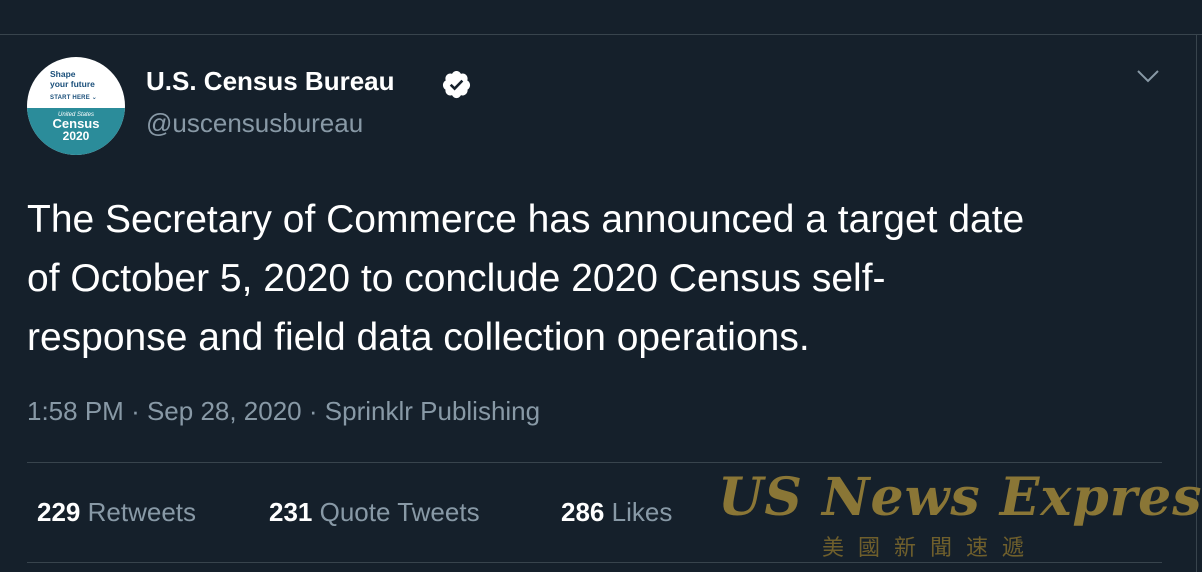 The width and height of the screenshot is (1202, 572). I want to click on quote-tweets-count: 231, so click(291, 512).